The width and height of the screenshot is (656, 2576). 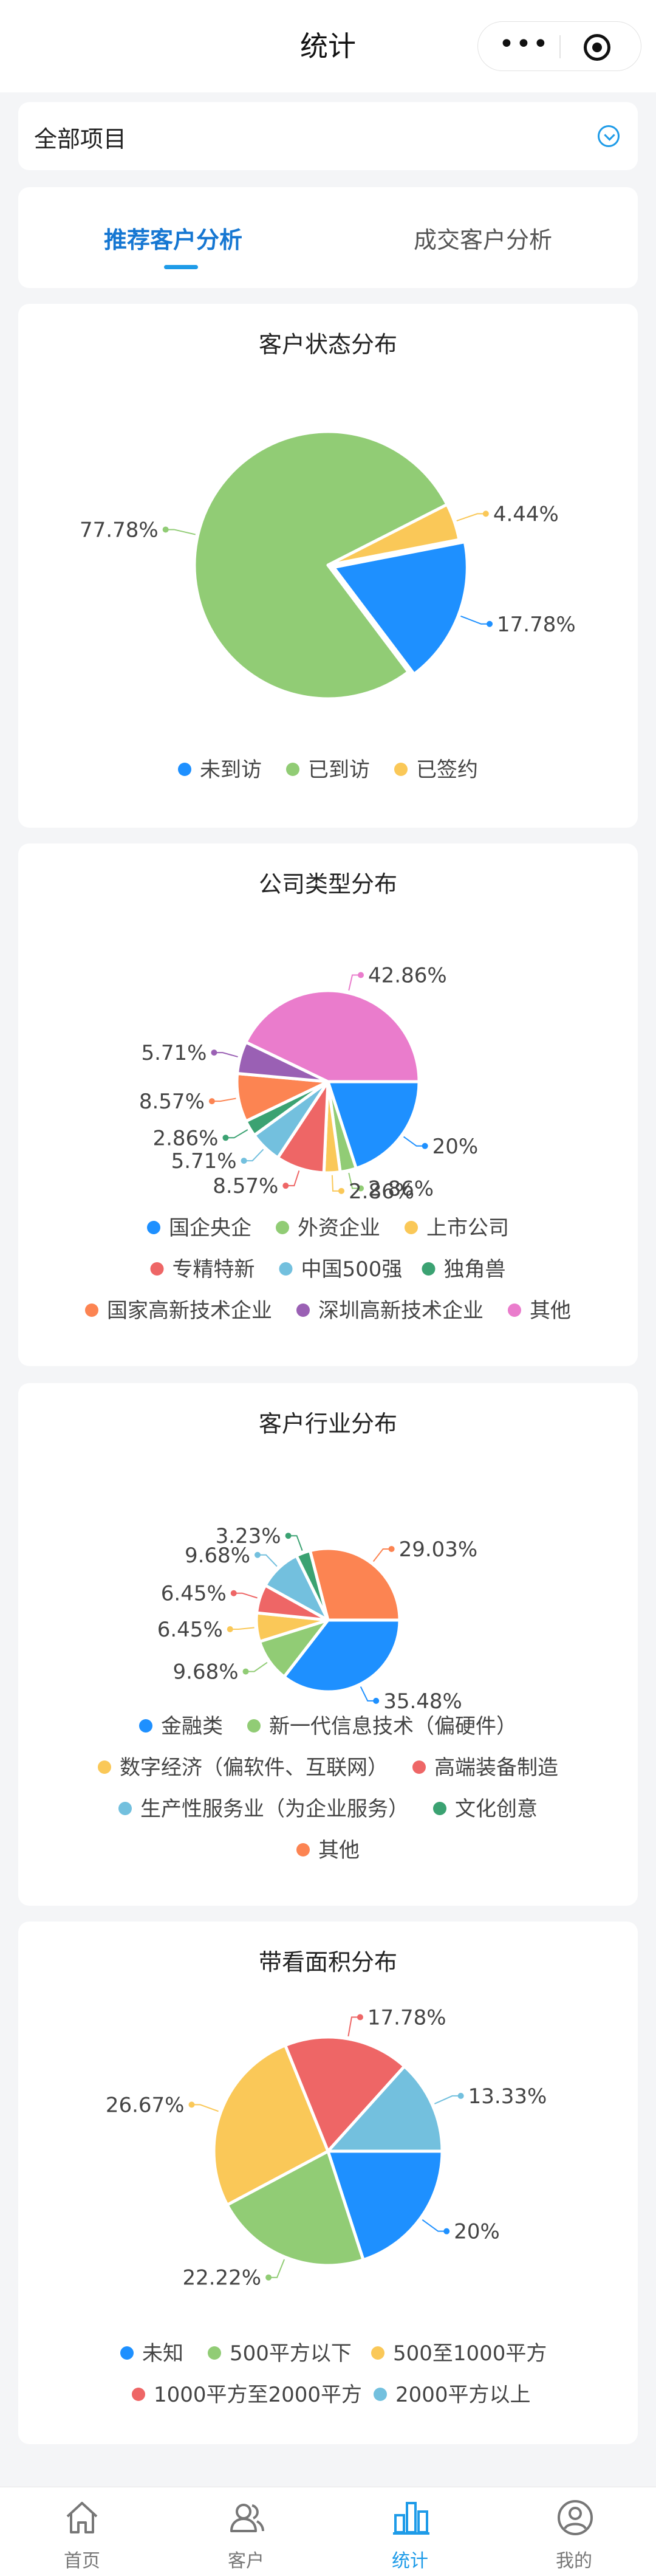 I want to click on home-icon, so click(x=82, y=2517).